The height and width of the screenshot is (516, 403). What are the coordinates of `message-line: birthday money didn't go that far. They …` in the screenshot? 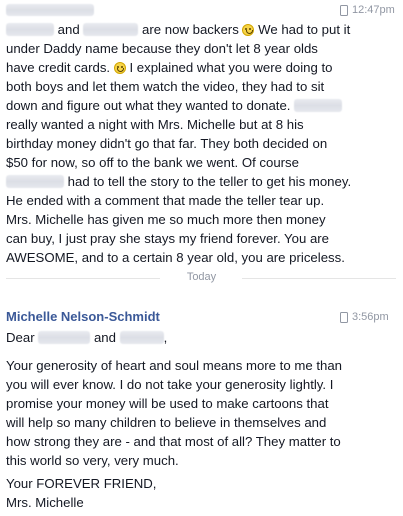 It's located at (167, 143).